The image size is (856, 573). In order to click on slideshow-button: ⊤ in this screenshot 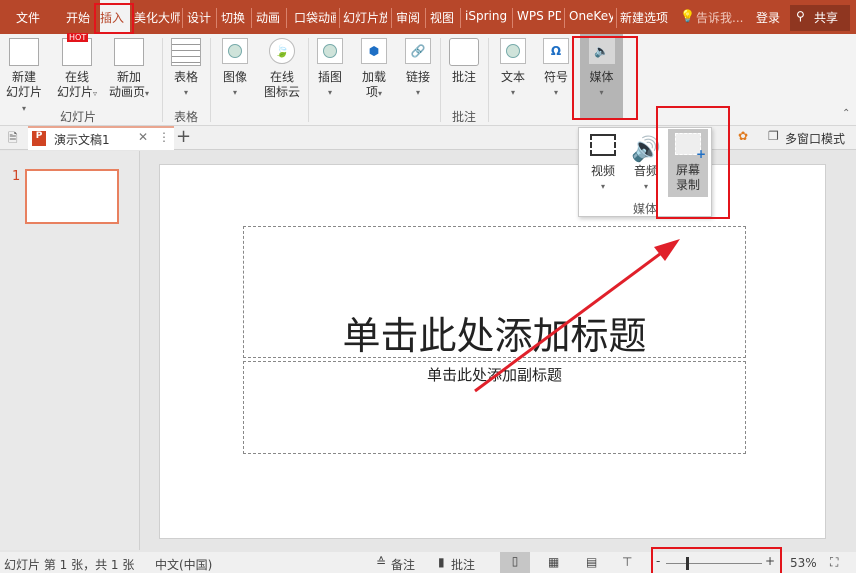, I will do `click(627, 562)`.